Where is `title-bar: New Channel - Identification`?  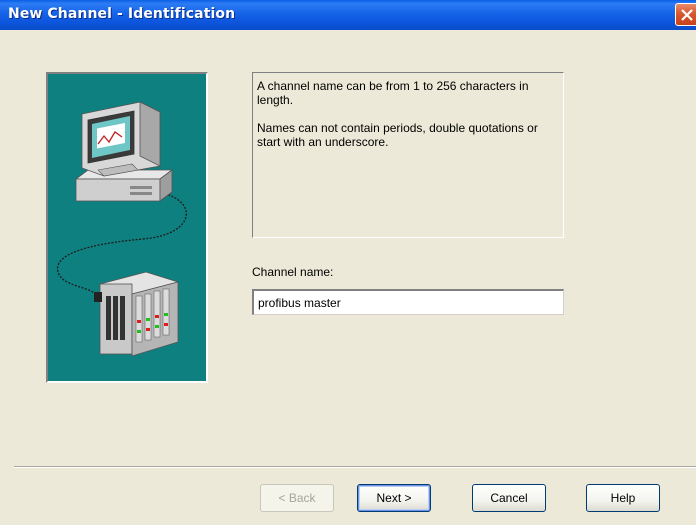
title-bar: New Channel - Identification is located at coordinates (348, 15).